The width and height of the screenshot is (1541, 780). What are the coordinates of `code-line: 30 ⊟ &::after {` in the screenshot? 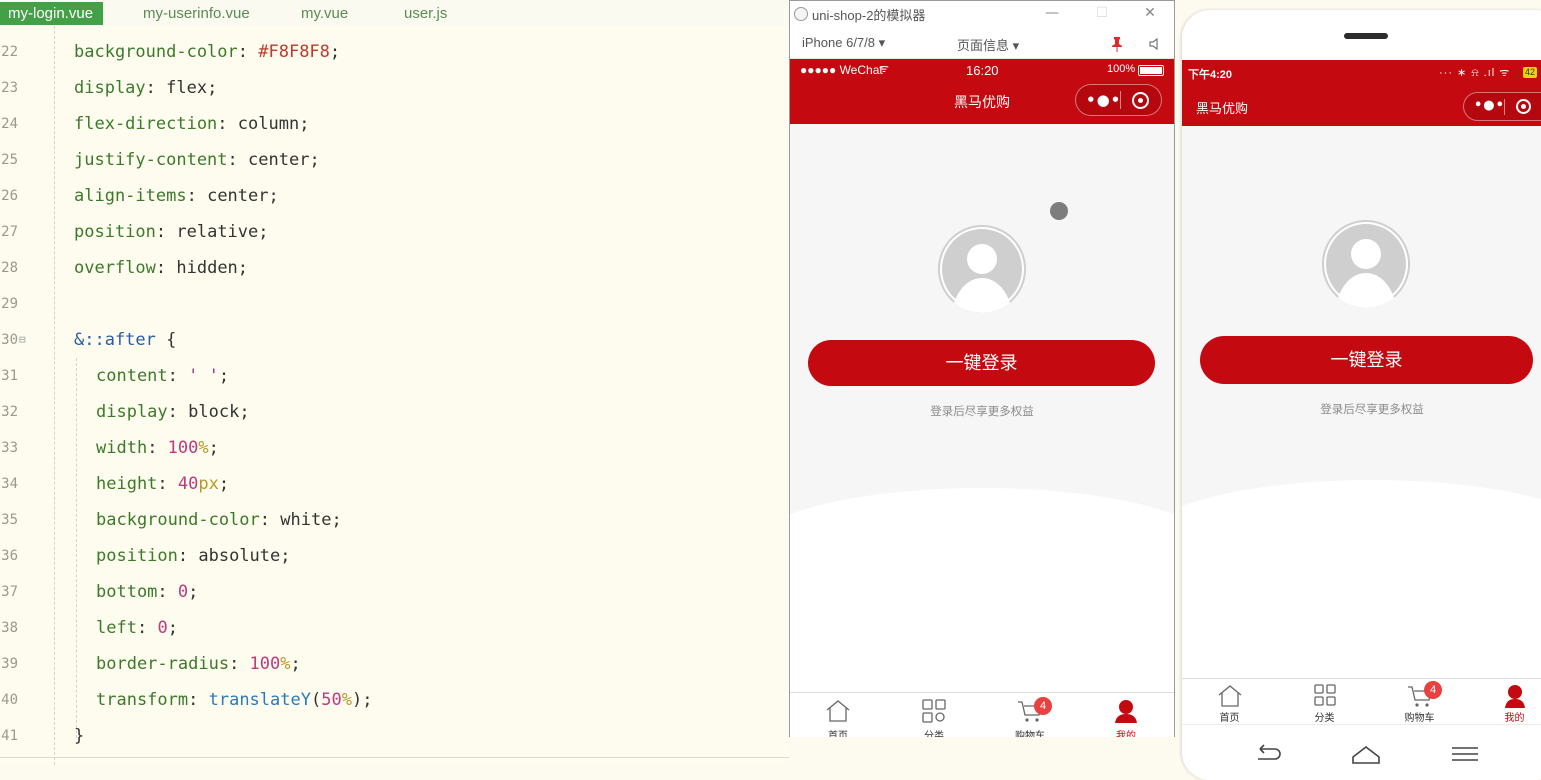 It's located at (394, 340).